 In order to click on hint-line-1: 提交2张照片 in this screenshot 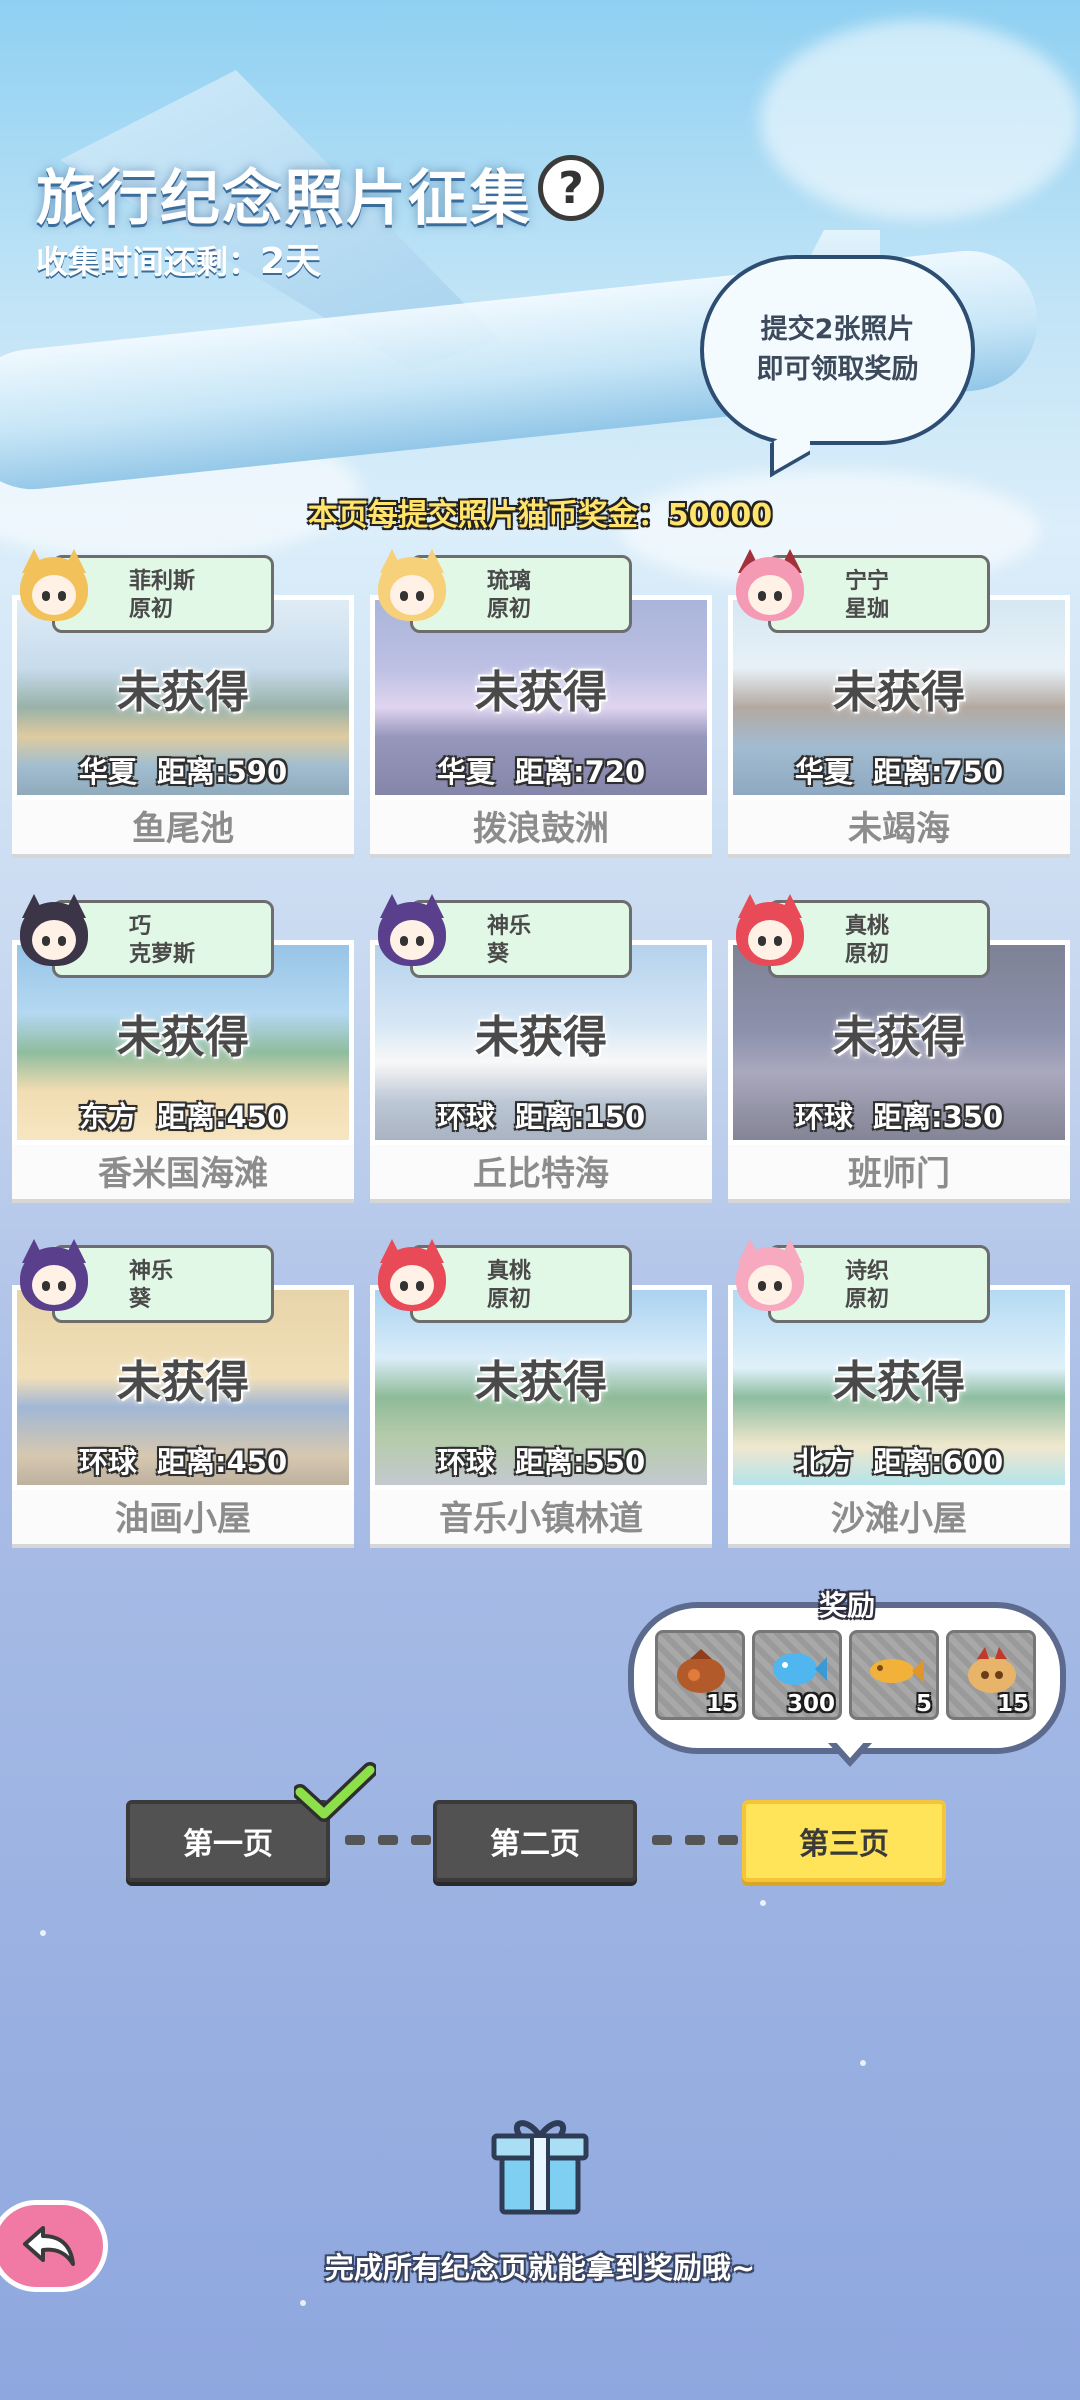, I will do `click(837, 329)`.